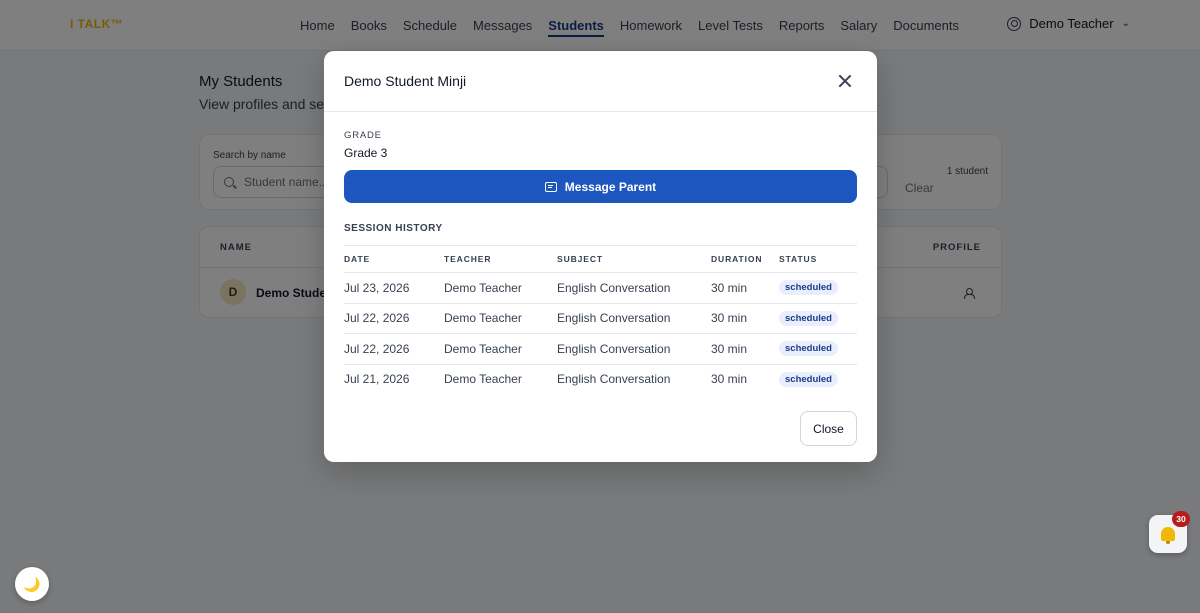 The width and height of the screenshot is (1200, 613). What do you see at coordinates (377, 379) in the screenshot?
I see `session-date: Jul 21, 2026` at bounding box center [377, 379].